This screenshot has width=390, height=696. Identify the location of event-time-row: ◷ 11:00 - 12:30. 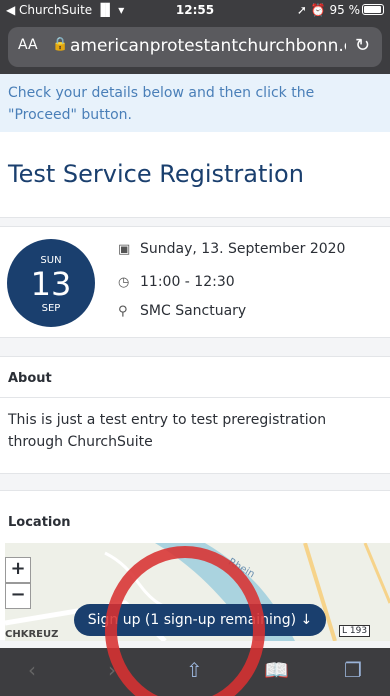
(176, 282).